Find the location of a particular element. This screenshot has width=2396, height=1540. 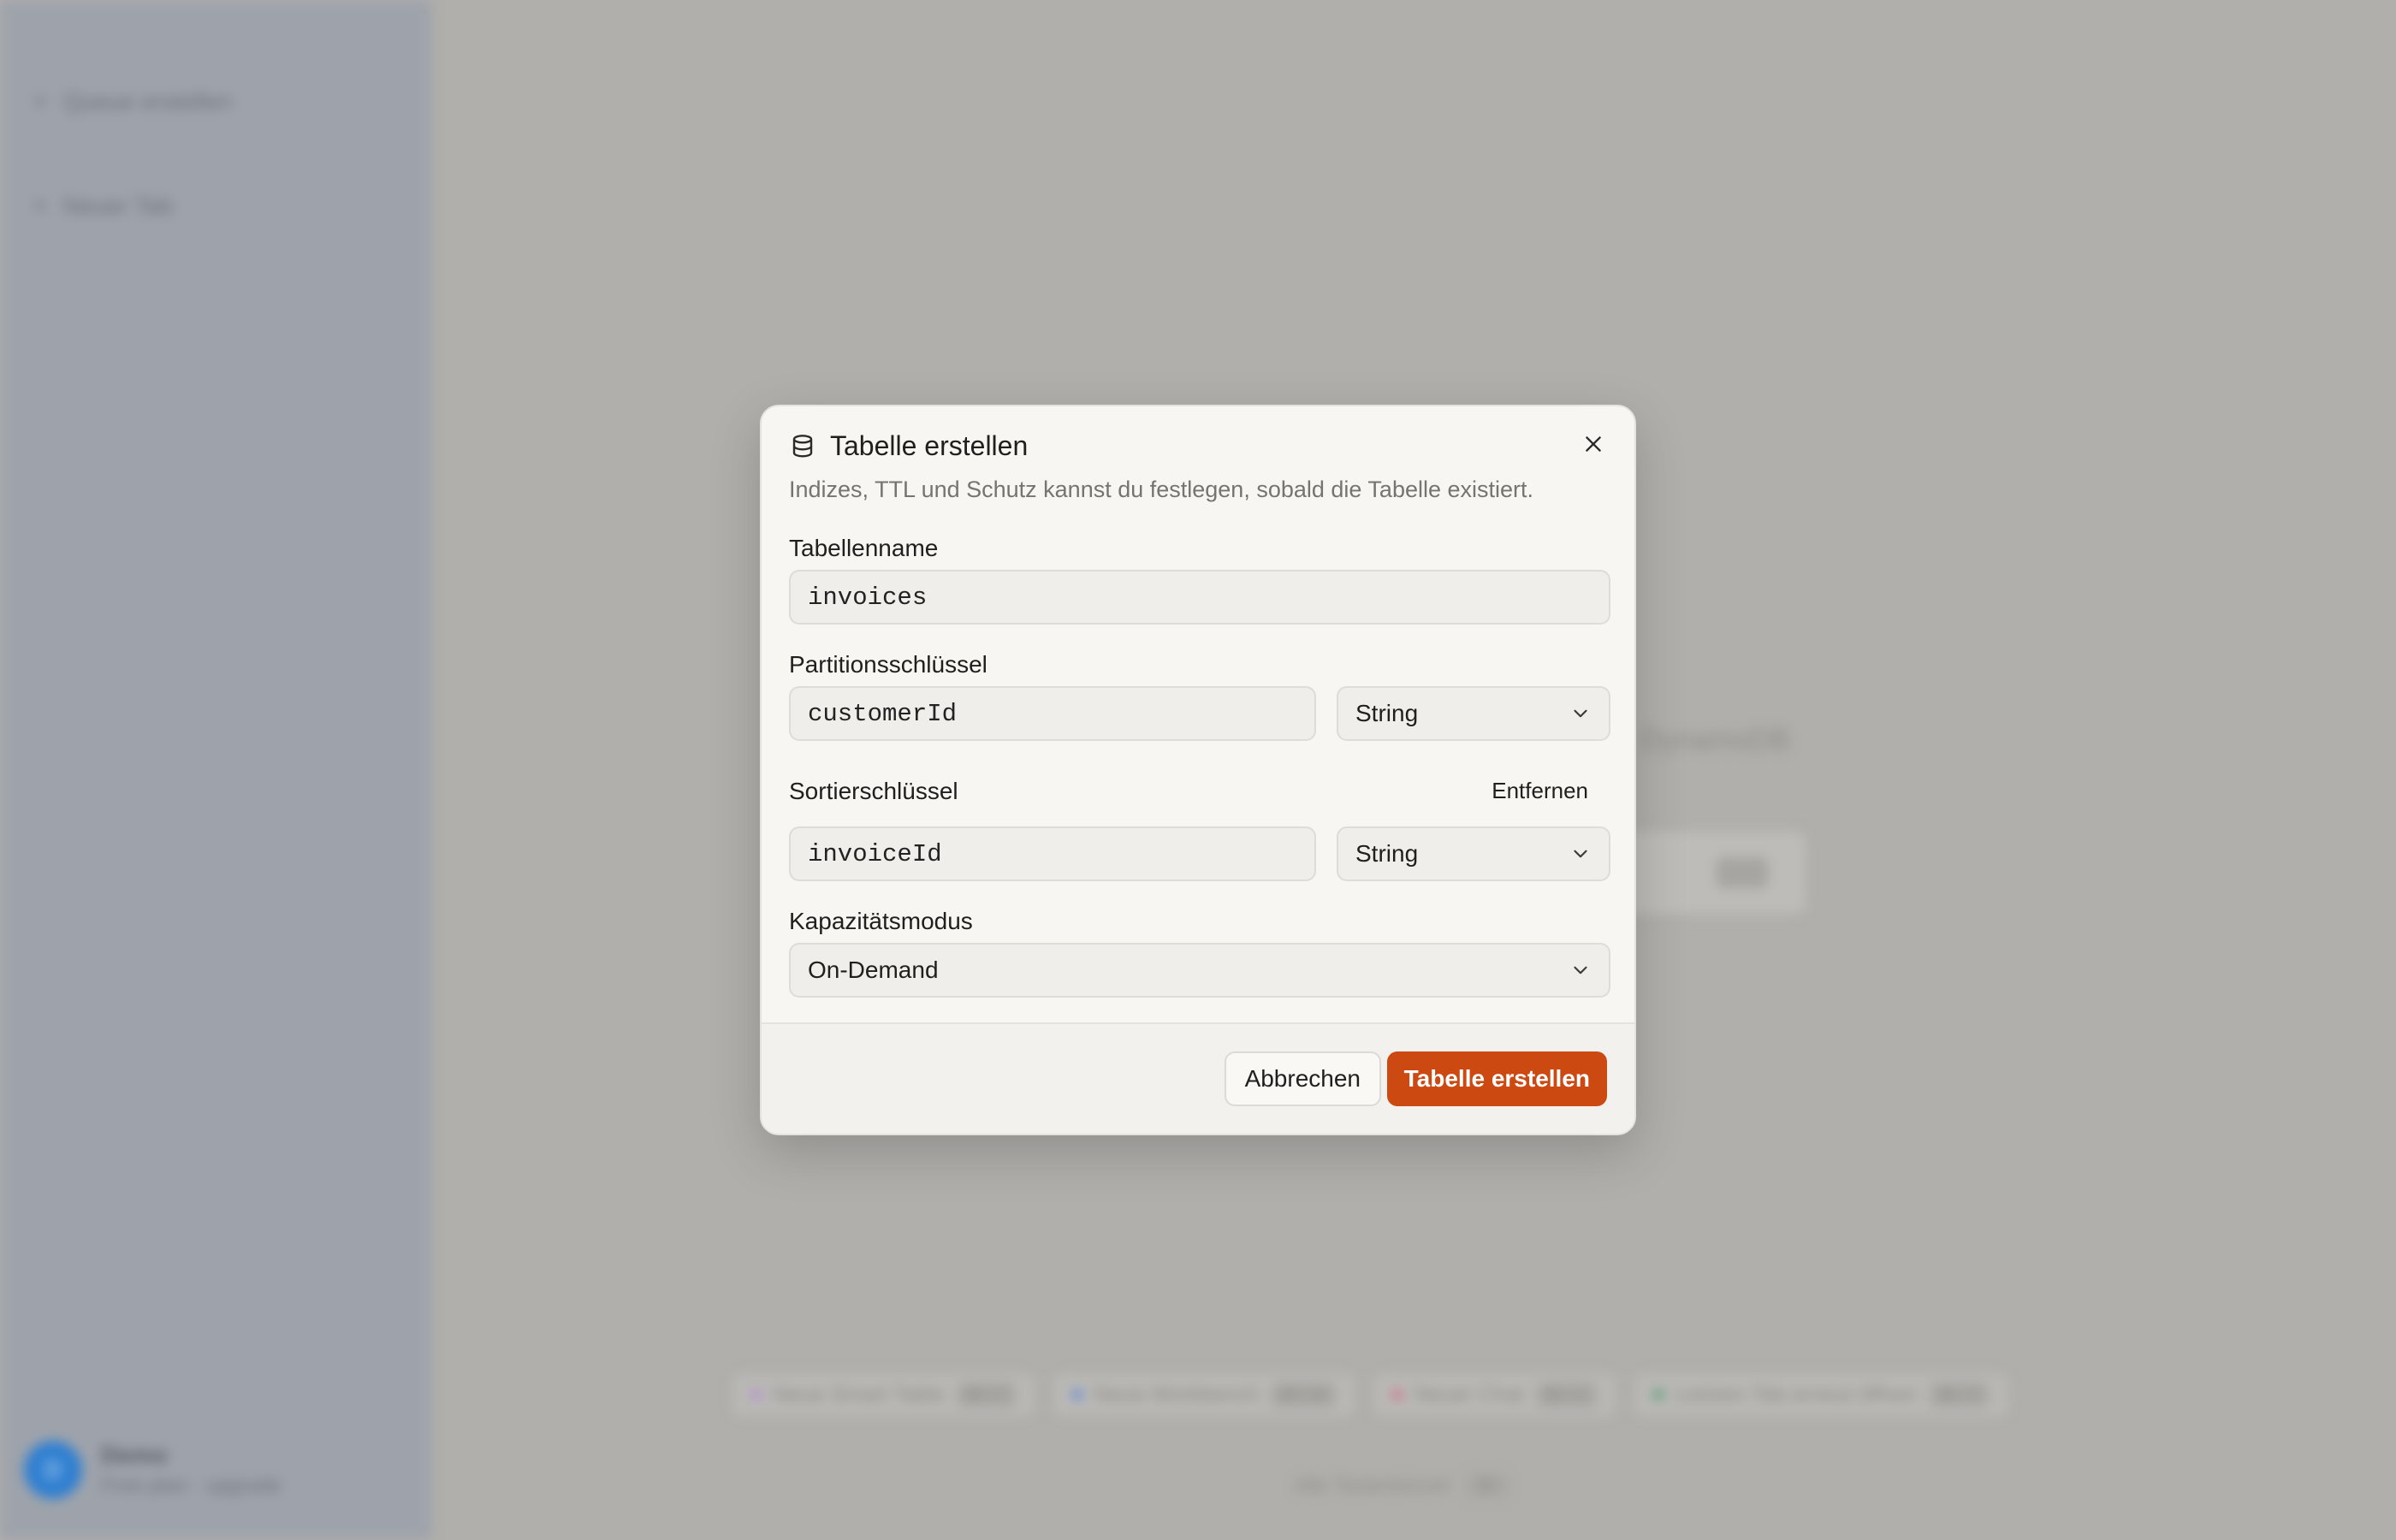

quick-action-label: Neue Smart Table is located at coordinates (859, 1394).